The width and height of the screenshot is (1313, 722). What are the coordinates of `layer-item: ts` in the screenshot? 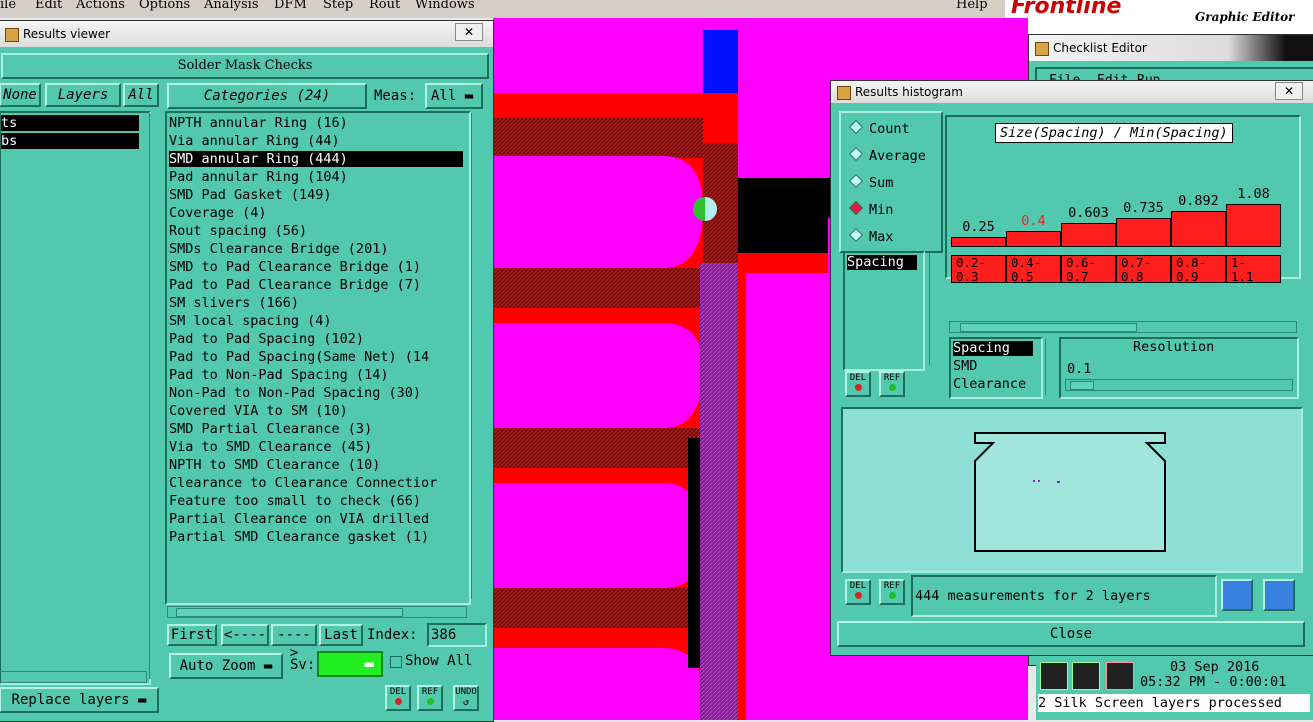 It's located at (70, 123).